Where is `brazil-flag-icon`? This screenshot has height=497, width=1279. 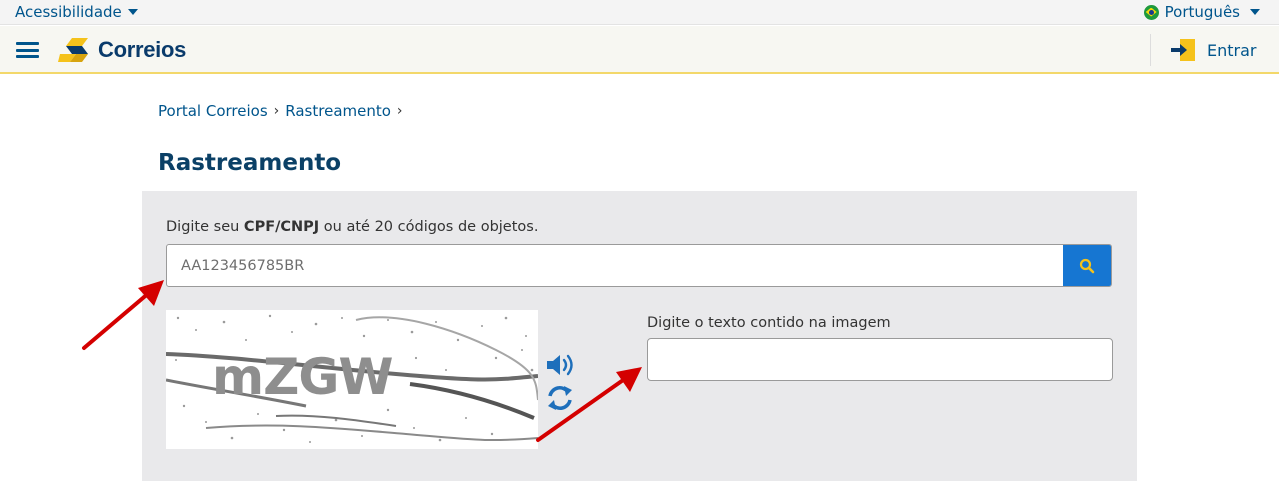 brazil-flag-icon is located at coordinates (1151, 12).